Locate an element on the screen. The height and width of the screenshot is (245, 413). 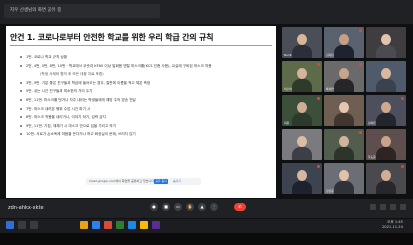
participant-tile: 정하은 is located at coordinates (386, 110).